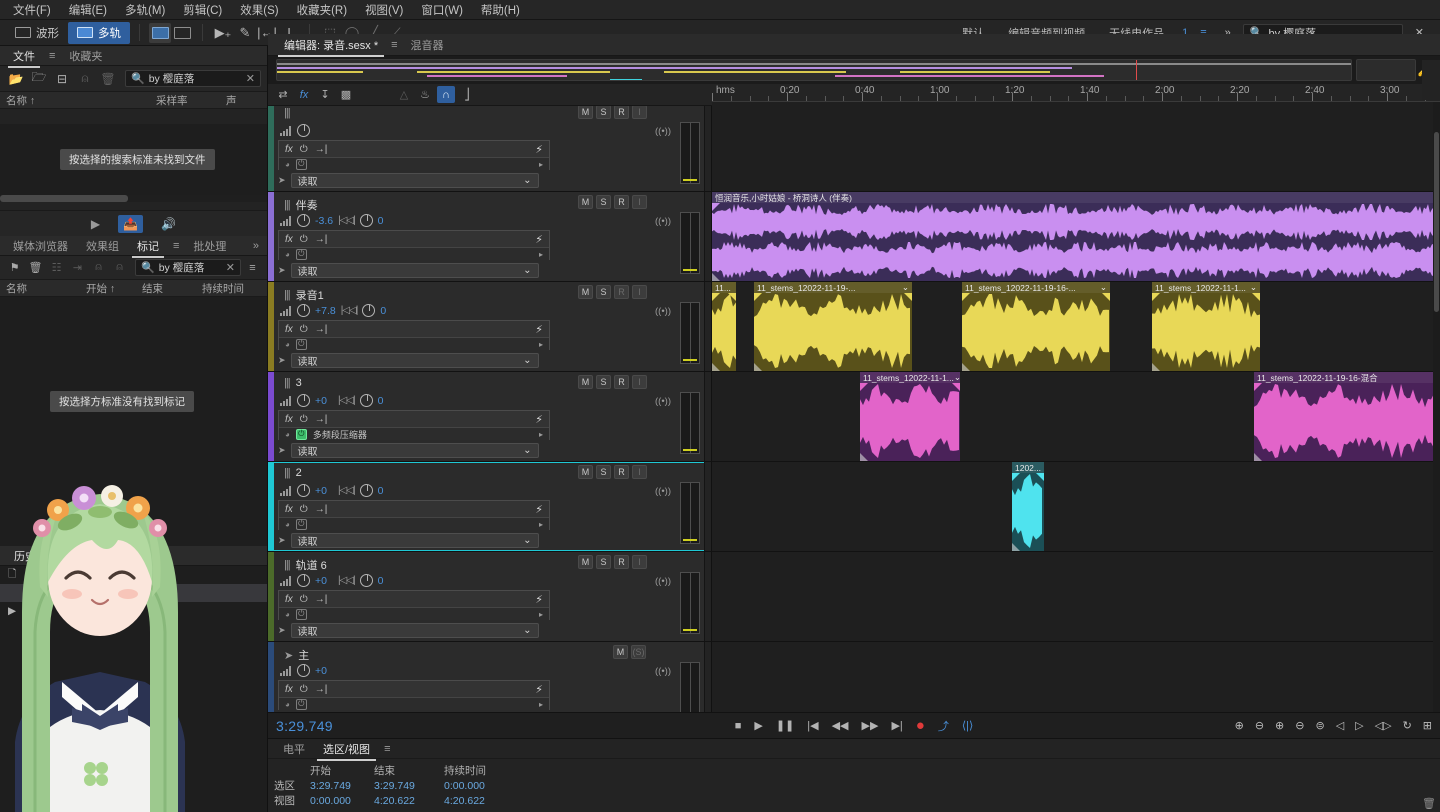  Describe the element at coordinates (1386, 70) in the screenshot. I see `navigator-extra-region` at that location.